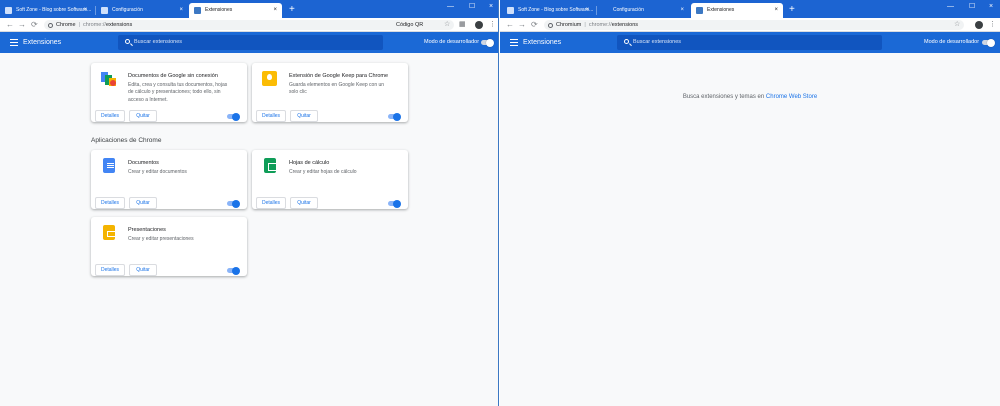  Describe the element at coordinates (143, 163) in the screenshot. I see `app-name: Documentos` at that location.